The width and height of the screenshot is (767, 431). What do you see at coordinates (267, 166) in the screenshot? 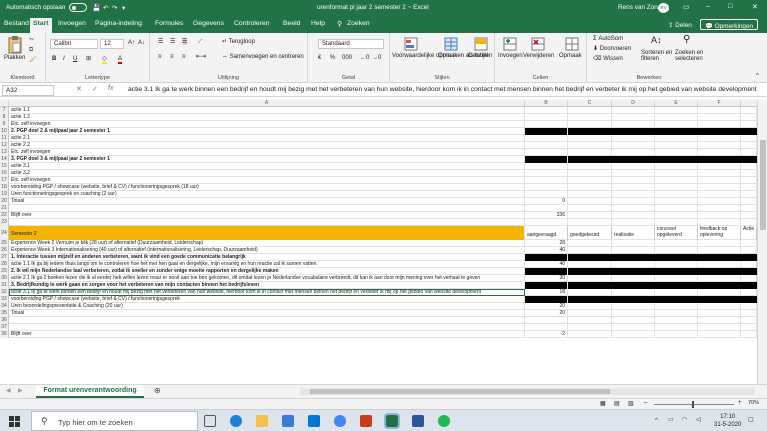
I see `cell-a: actie 3.1` at bounding box center [267, 166].